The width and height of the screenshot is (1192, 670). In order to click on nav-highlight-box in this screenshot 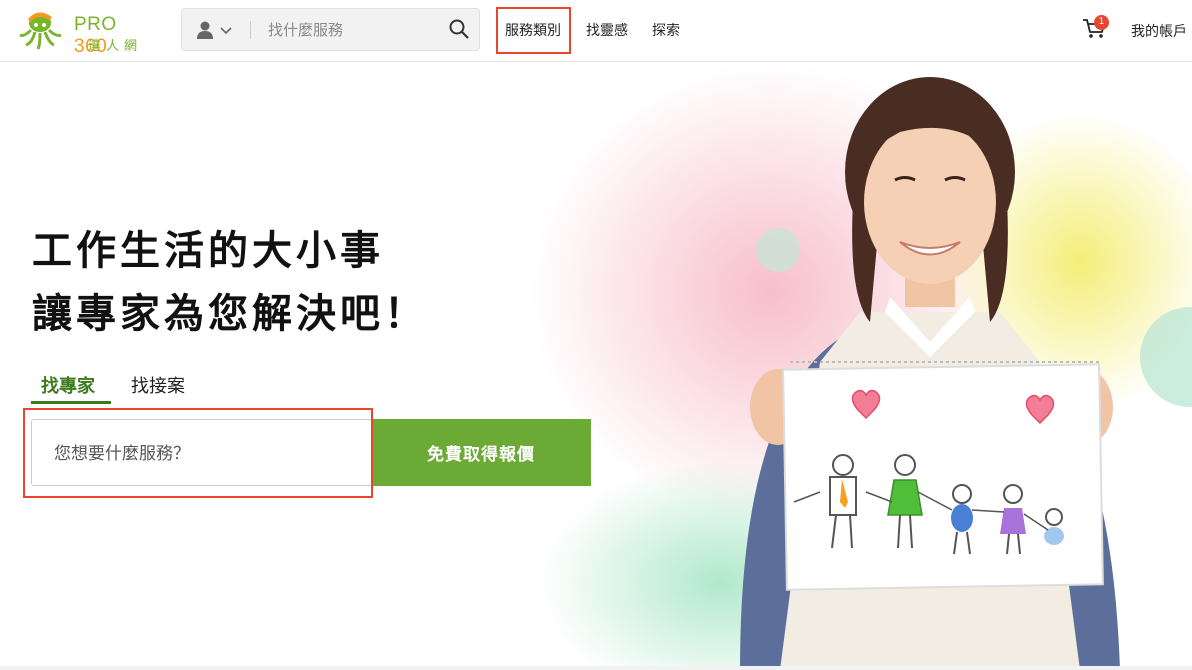, I will do `click(533, 30)`.